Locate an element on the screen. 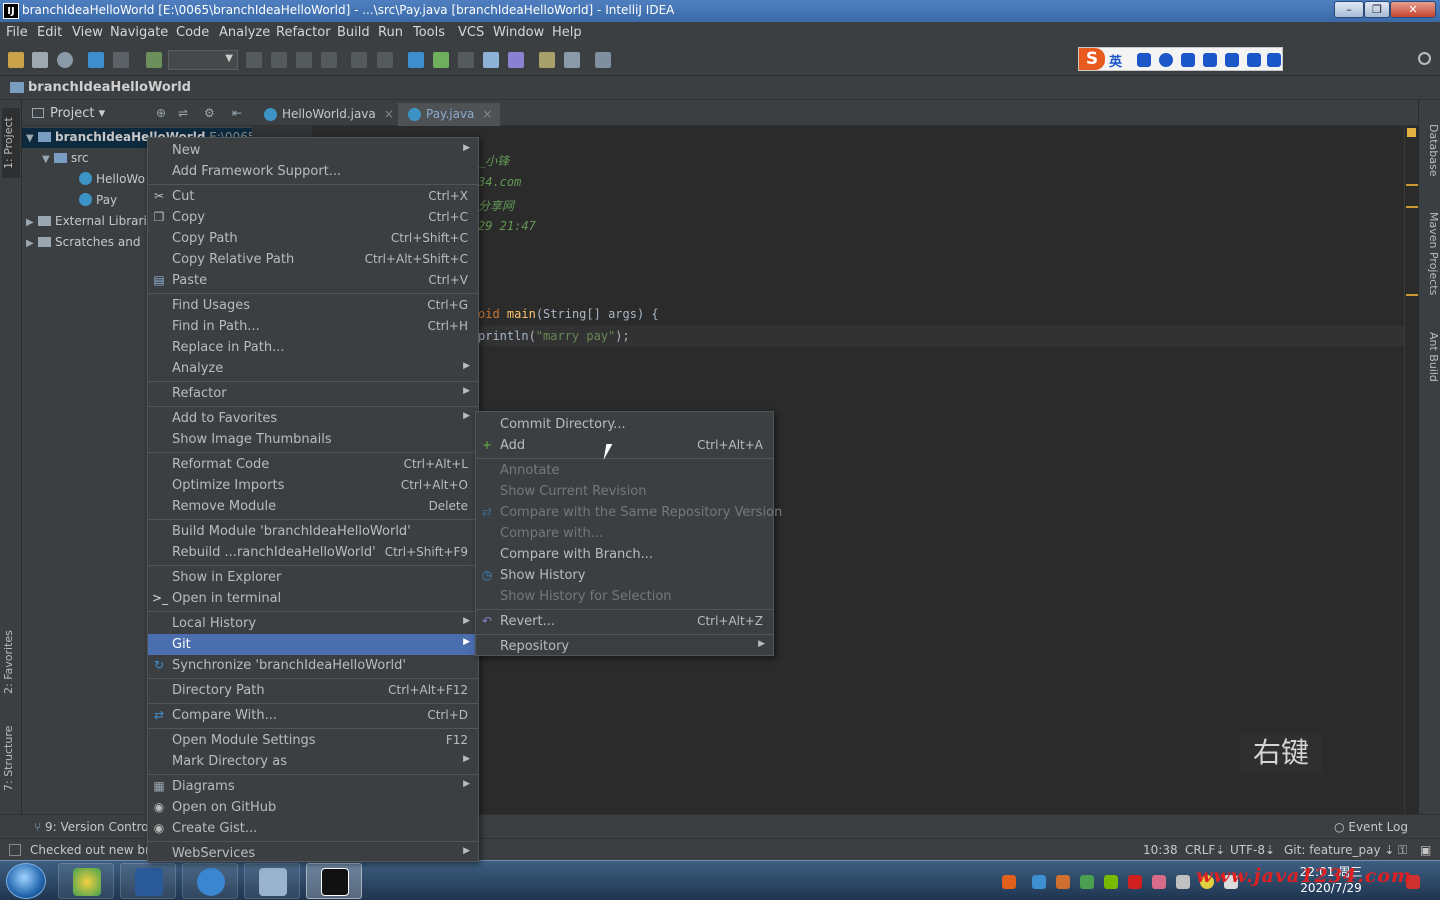  line-separator: CRLF⇣ is located at coordinates (1205, 850).